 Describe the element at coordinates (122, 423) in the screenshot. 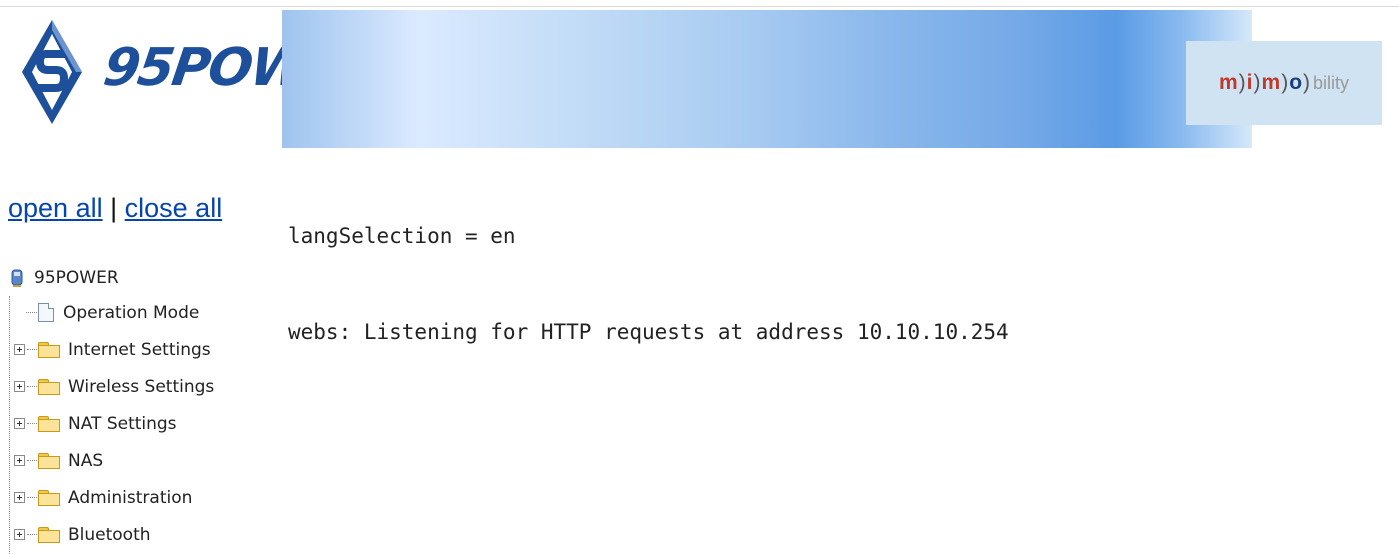

I see `tree-item-label: NAT Settings` at that location.